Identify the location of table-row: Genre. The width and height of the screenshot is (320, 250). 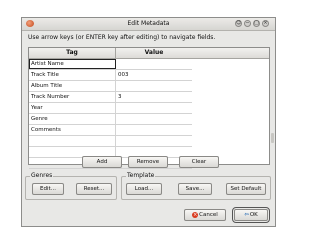
(110, 119).